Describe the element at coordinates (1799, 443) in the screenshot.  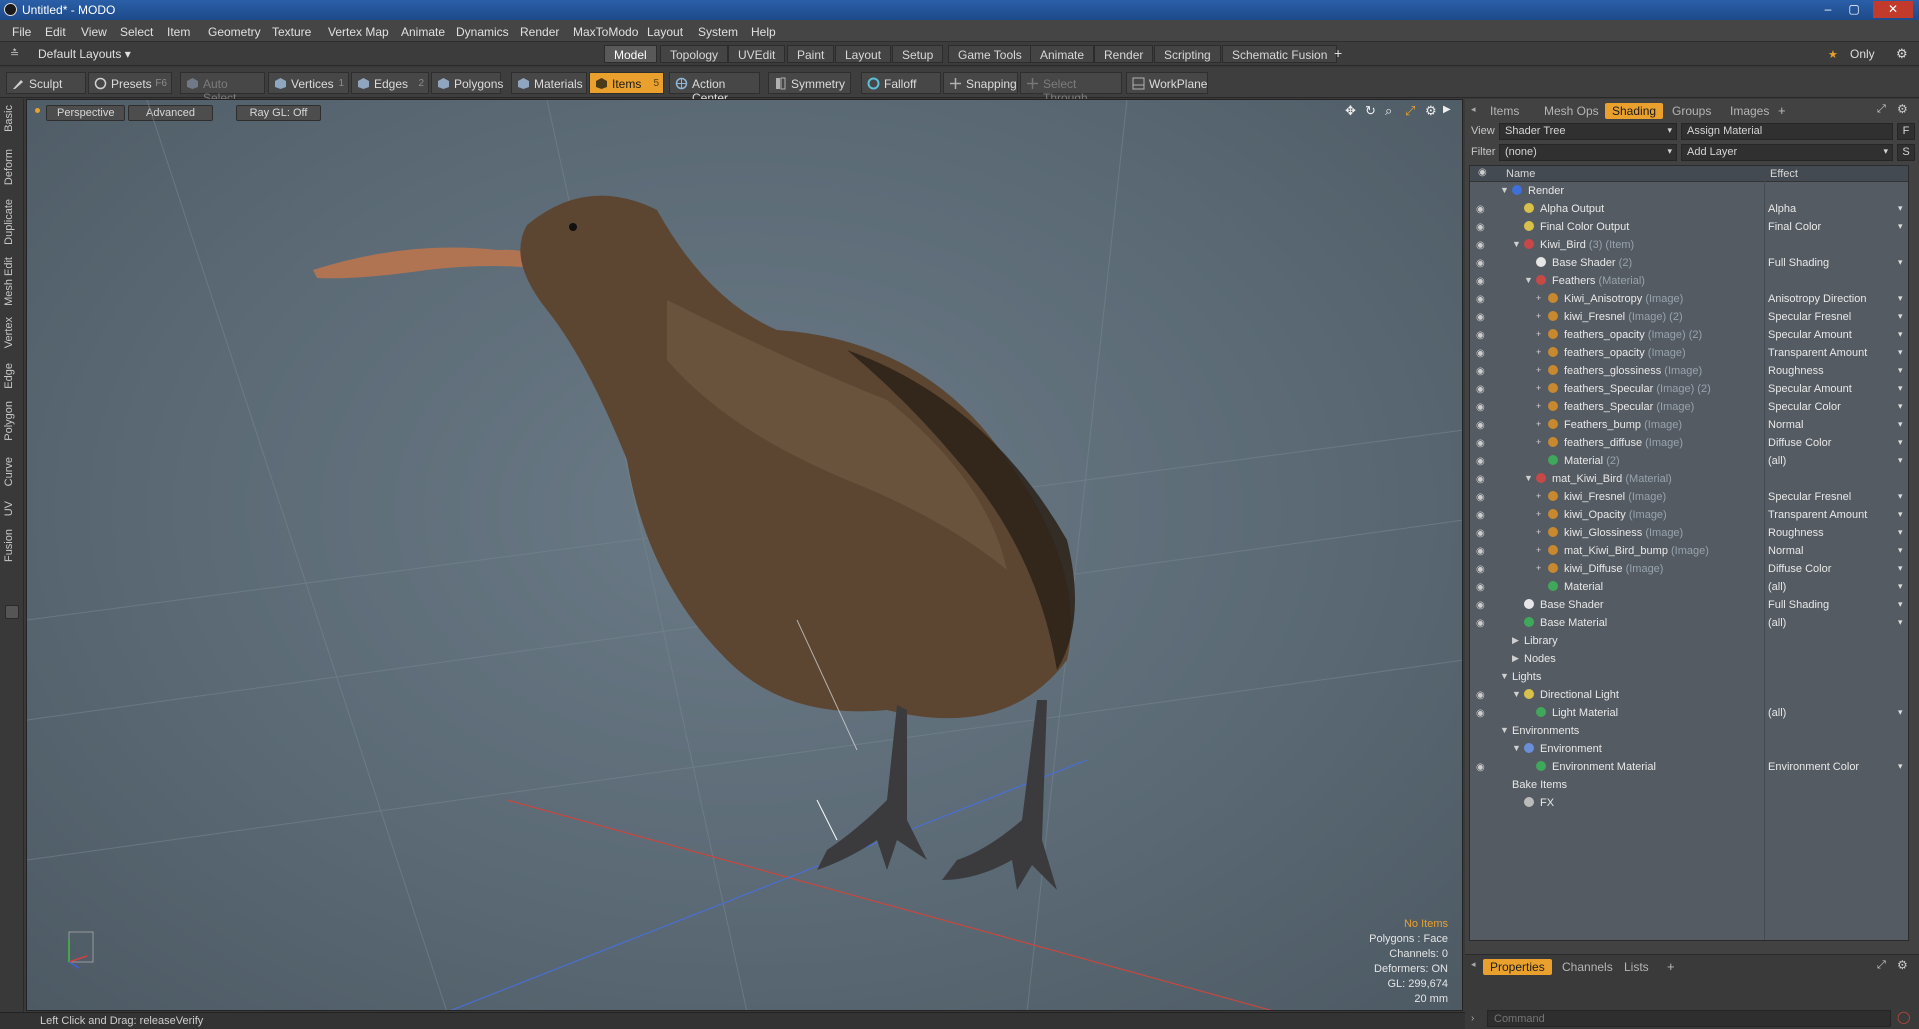
I see `tree-row-effect: Diffuse Color` at that location.